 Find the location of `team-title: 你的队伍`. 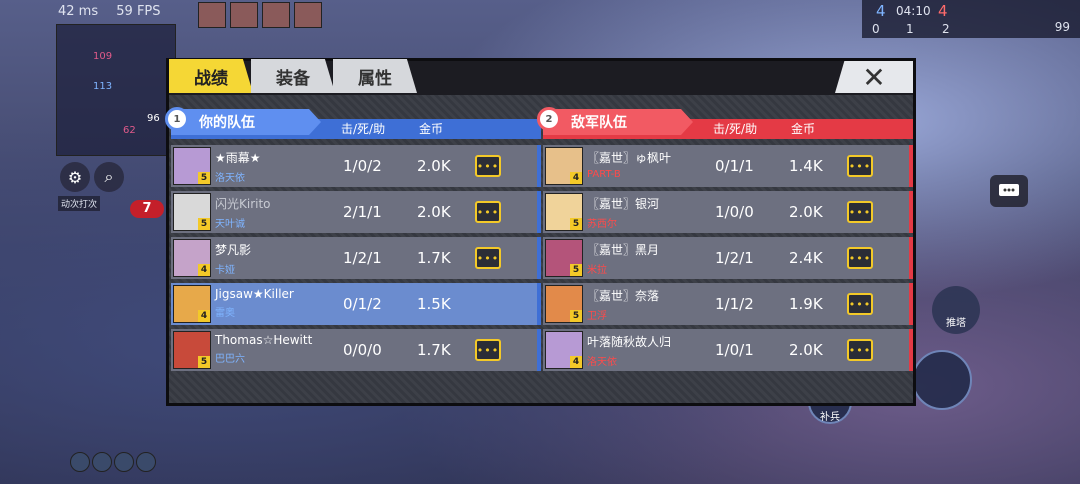

team-title: 你的队伍 is located at coordinates (246, 122).